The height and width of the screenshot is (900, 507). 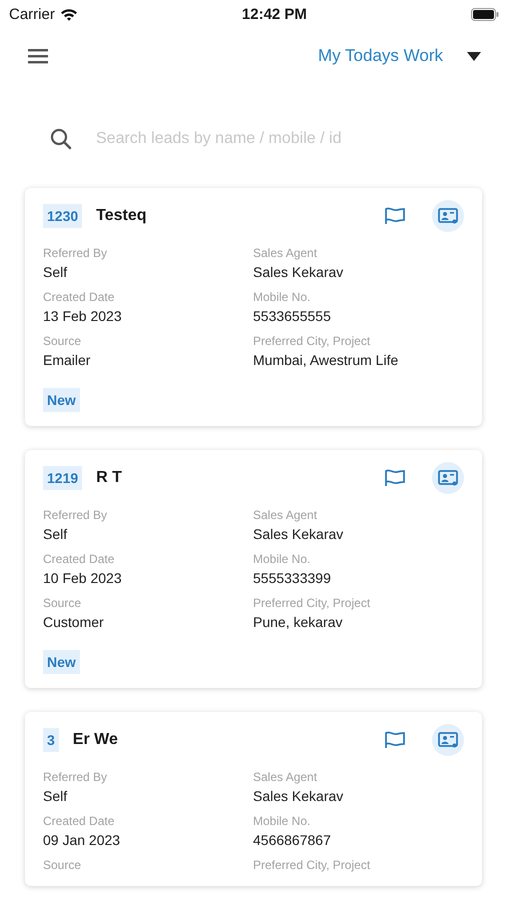 What do you see at coordinates (274, 14) in the screenshot?
I see `status-time: 12:42 PM` at bounding box center [274, 14].